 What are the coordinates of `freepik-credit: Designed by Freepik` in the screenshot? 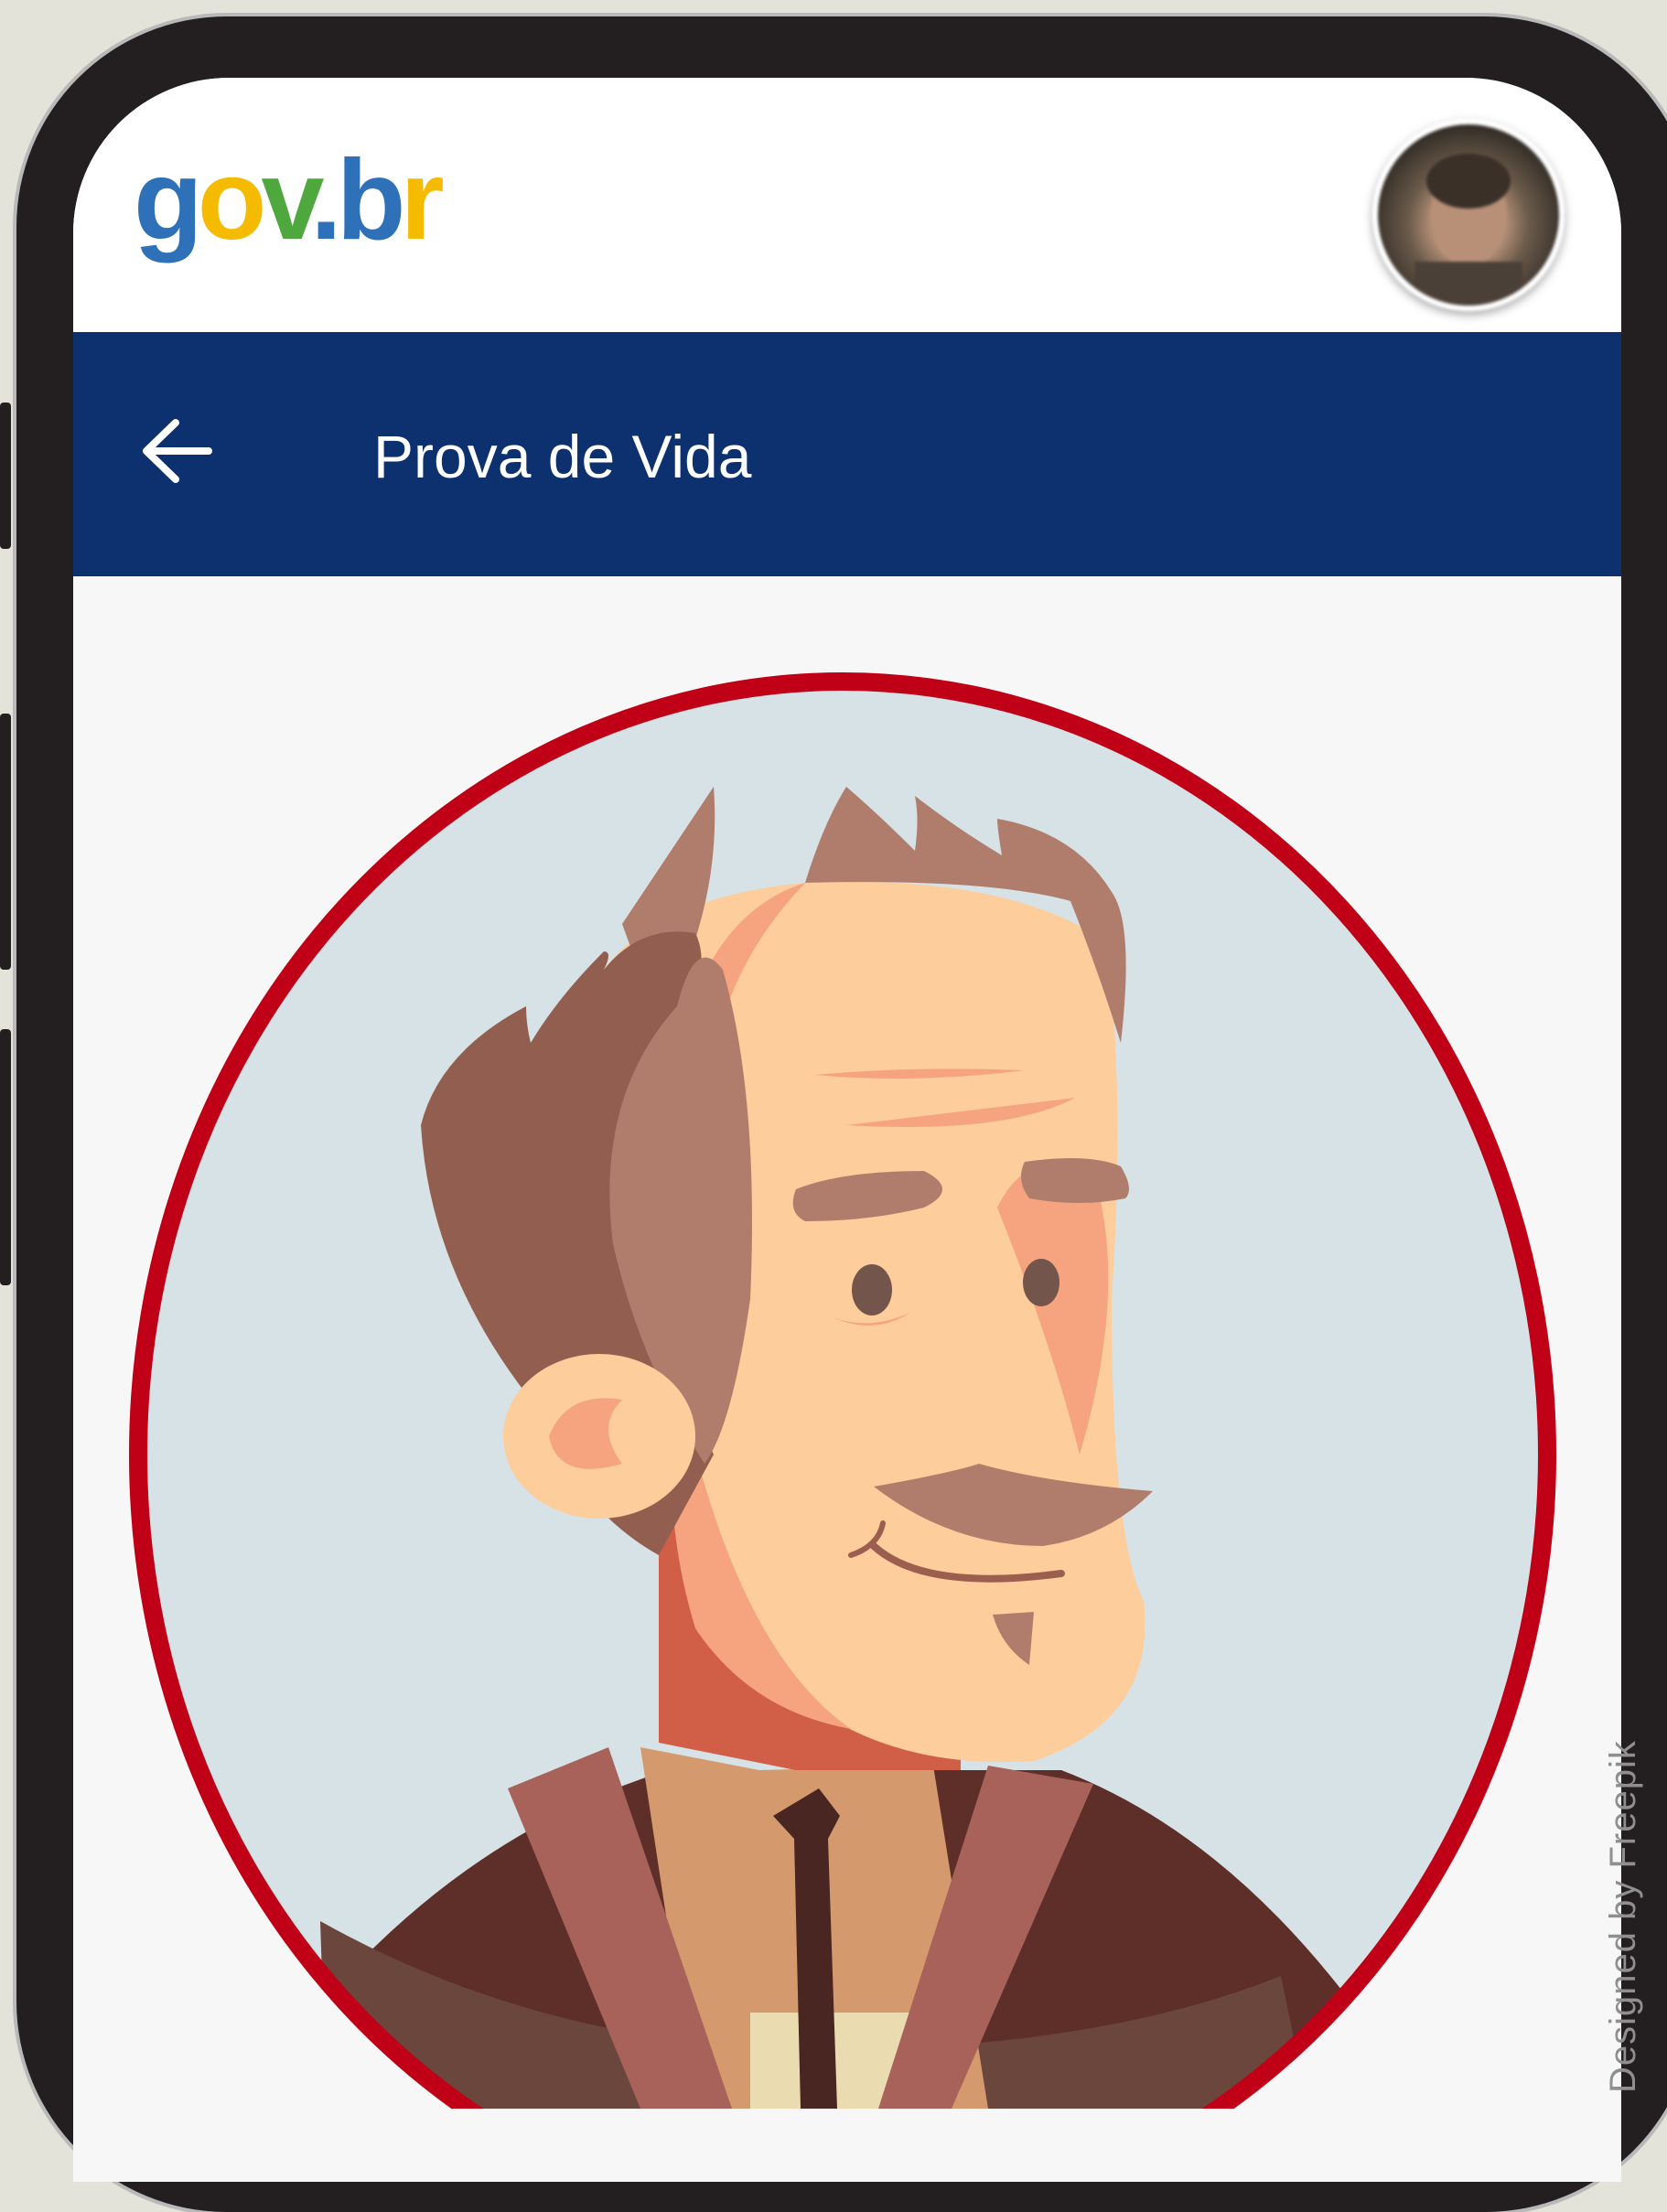 It's located at (1623, 1916).